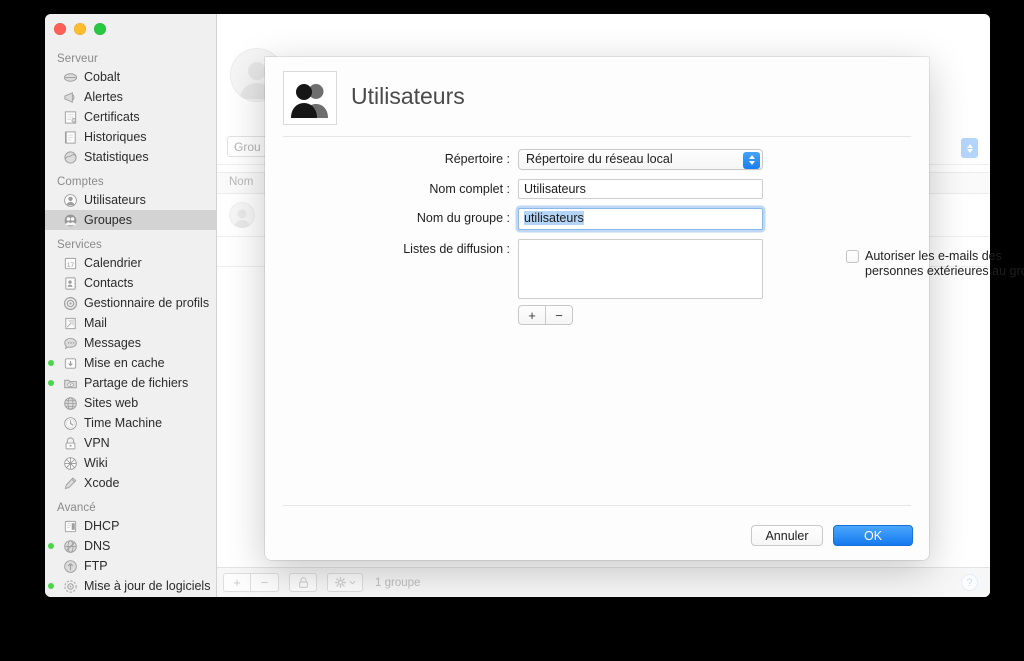  What do you see at coordinates (130, 526) in the screenshot?
I see `sidebar-item-dhcp: DHCP` at bounding box center [130, 526].